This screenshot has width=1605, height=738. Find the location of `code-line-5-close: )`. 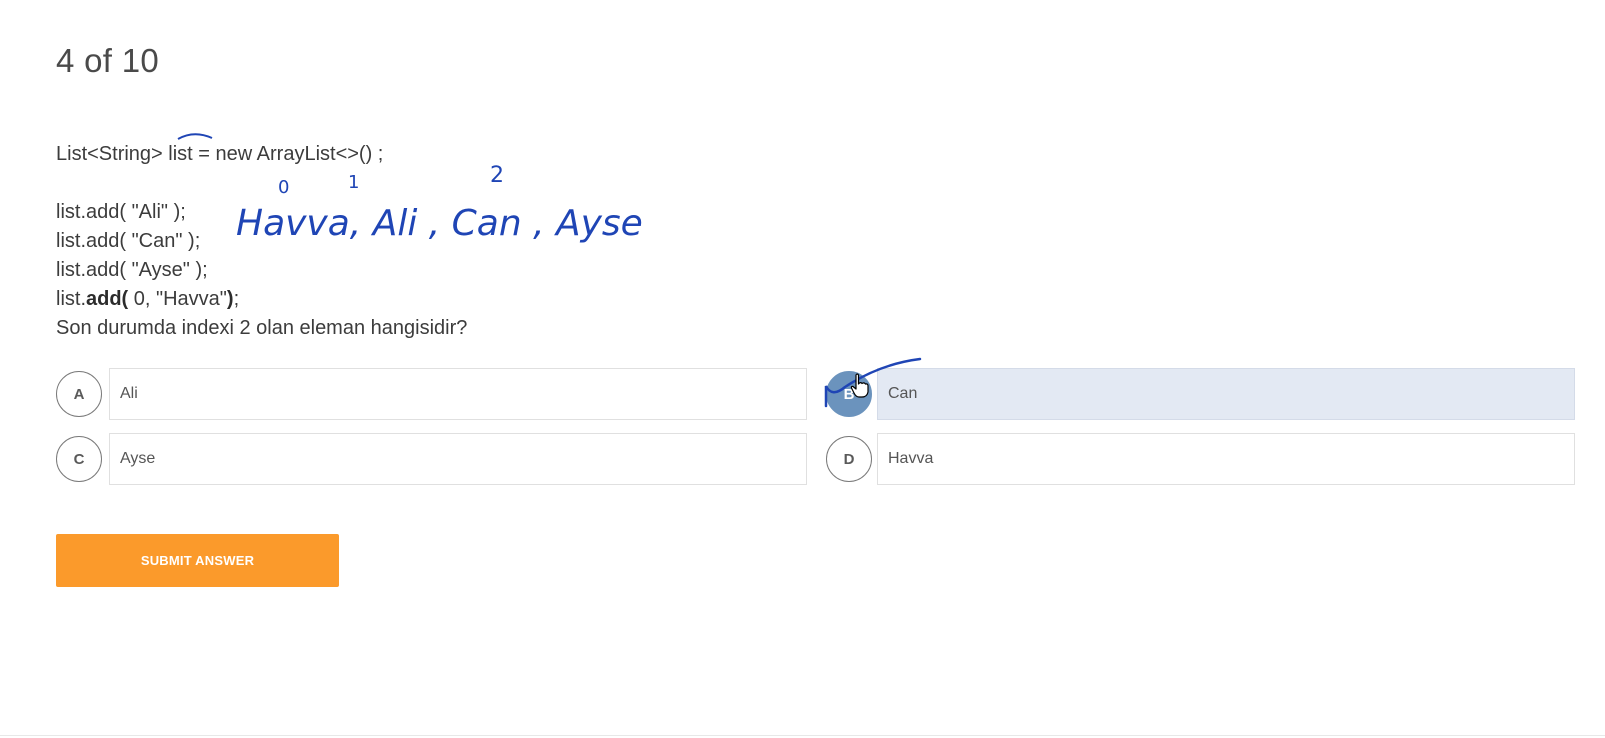

code-line-5-close: ) is located at coordinates (230, 299).